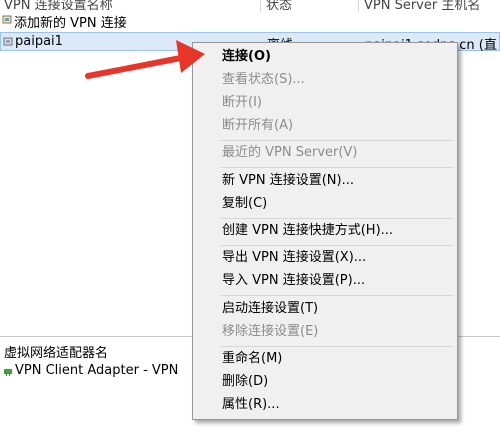  Describe the element at coordinates (325, 126) in the screenshot. I see `menu-item-disconnect-all: 断开所有(A)` at that location.